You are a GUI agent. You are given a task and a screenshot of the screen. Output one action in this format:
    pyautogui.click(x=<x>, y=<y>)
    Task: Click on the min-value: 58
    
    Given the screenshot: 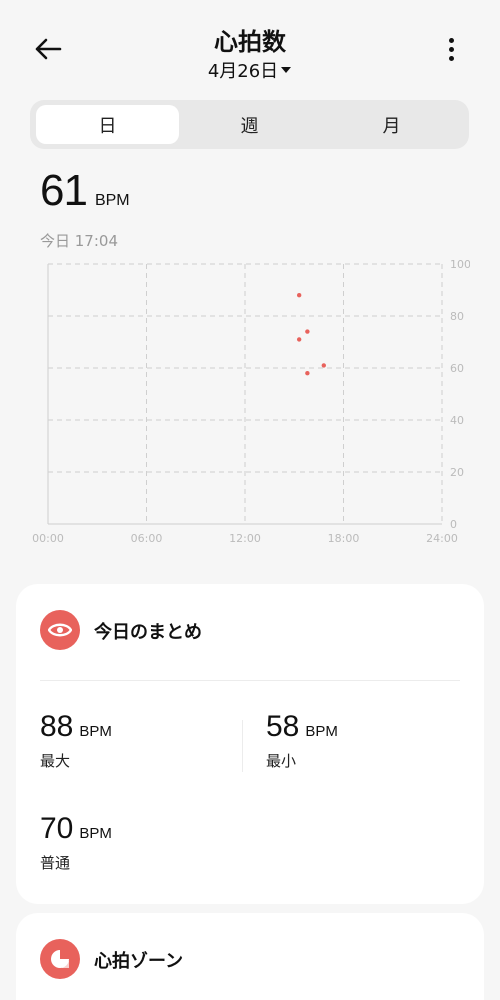 What is the action you would take?
    pyautogui.click(x=283, y=726)
    